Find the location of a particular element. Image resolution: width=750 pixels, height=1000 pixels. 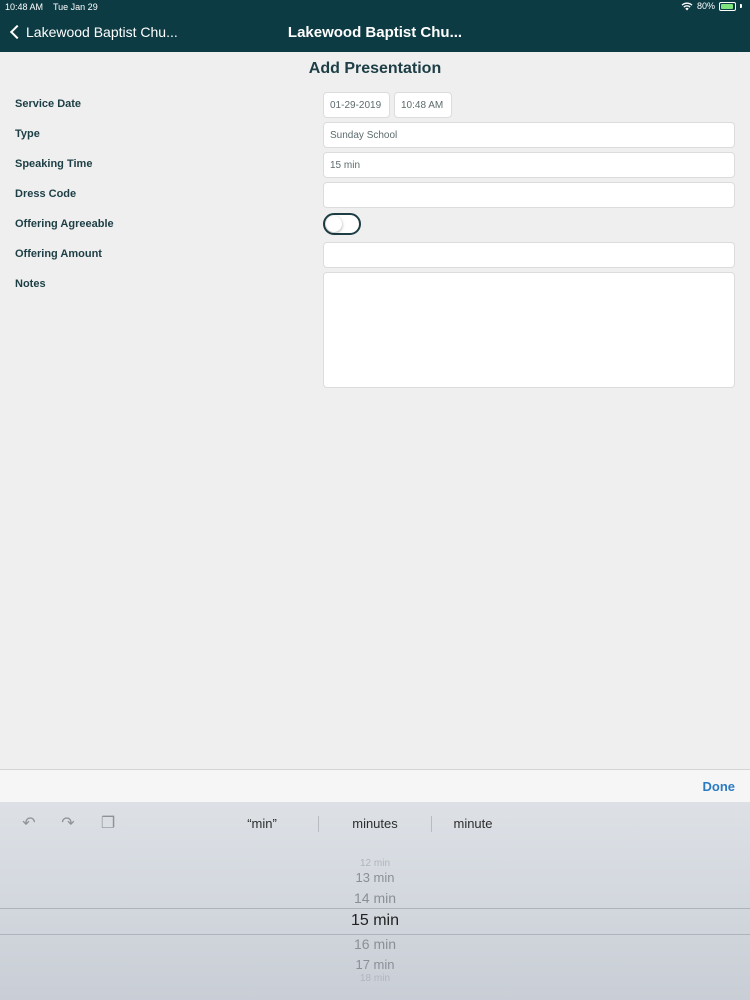

service-date-label: Service Date is located at coordinates (48, 104).